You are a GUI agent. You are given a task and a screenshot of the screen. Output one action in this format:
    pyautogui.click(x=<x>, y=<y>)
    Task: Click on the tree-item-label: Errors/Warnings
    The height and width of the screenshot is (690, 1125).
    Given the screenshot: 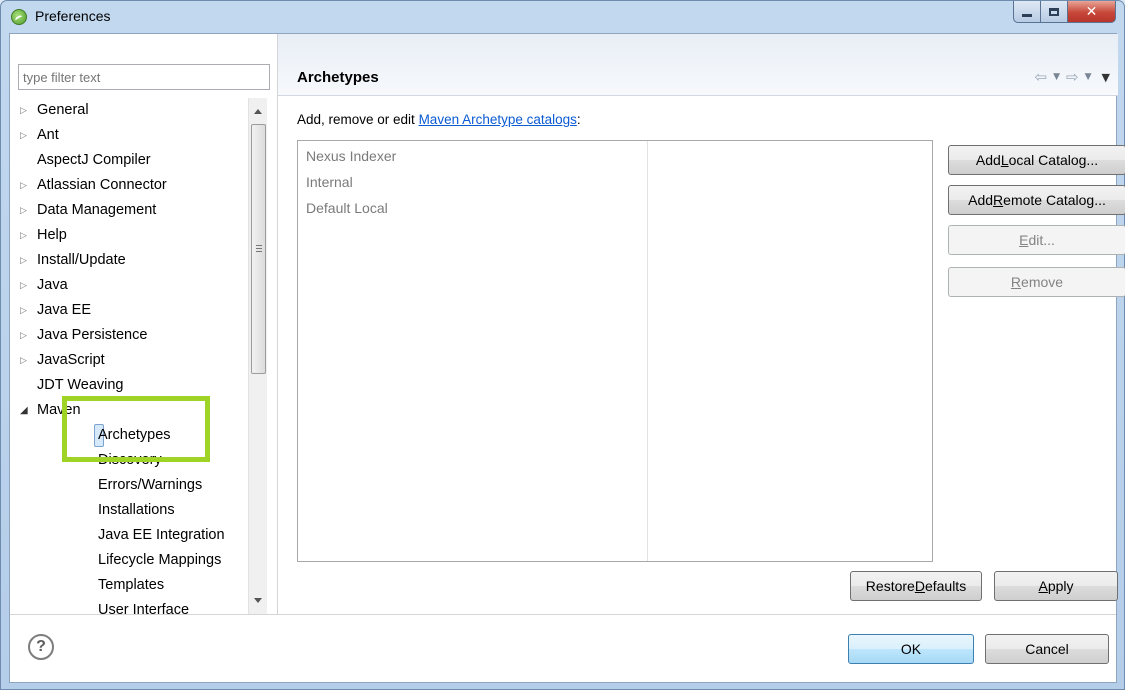 What is the action you would take?
    pyautogui.click(x=150, y=485)
    